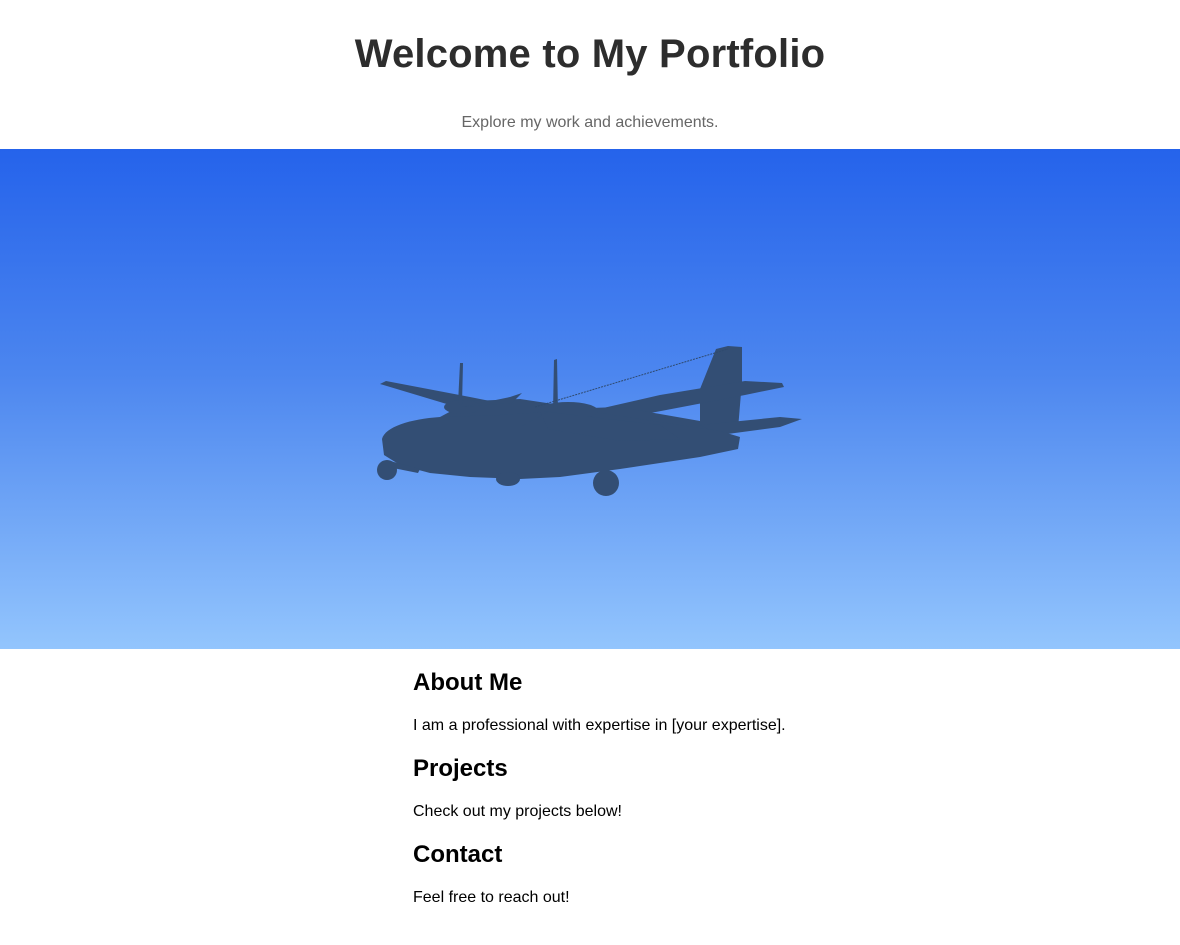  I want to click on section-text-projects: Check out my projects below!, so click(517, 811).